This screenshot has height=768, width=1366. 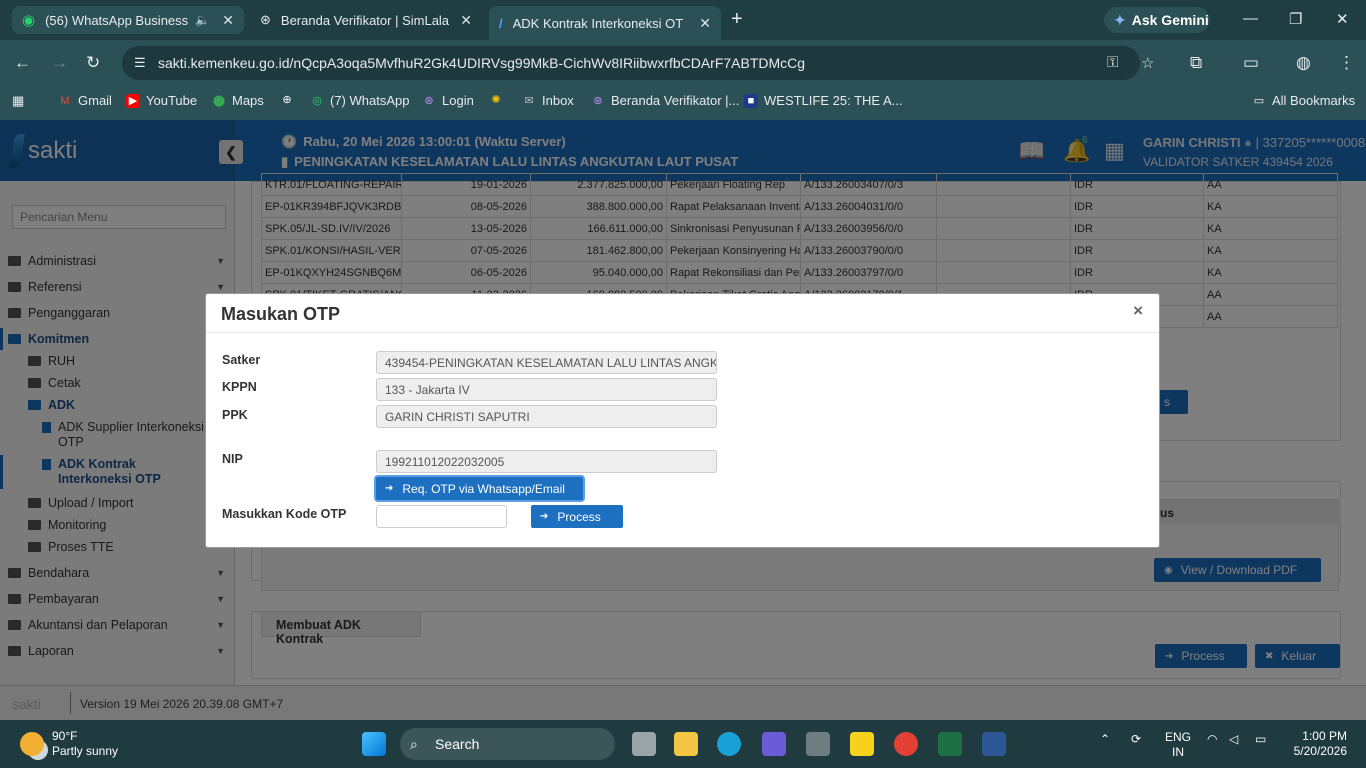 I want to click on windows-start-icon, so click(x=374, y=744).